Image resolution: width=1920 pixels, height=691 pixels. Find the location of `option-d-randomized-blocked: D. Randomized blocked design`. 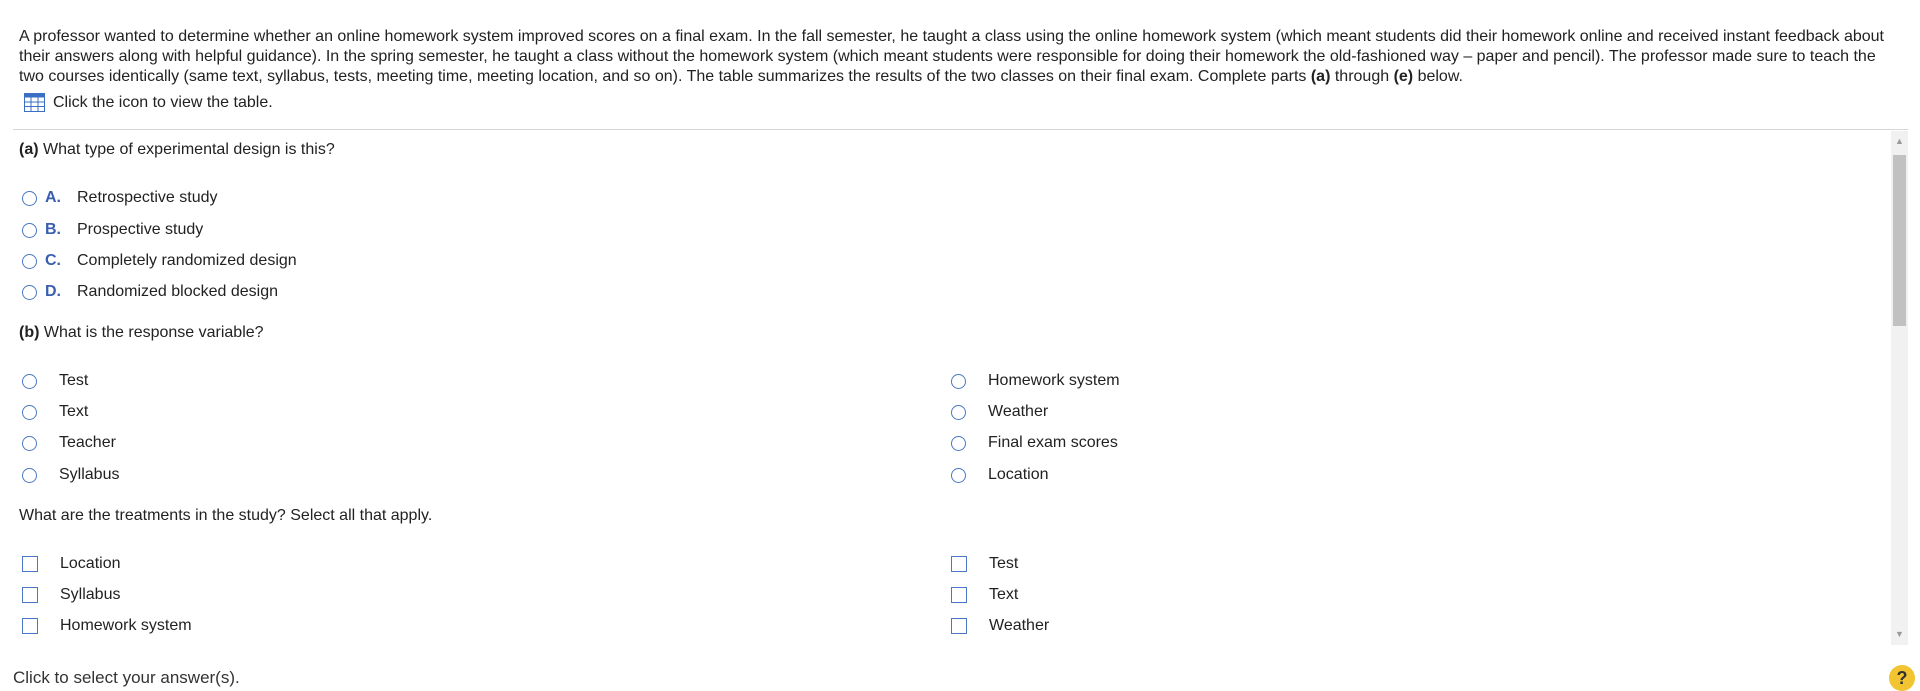

option-d-randomized-blocked: D. Randomized blocked design is located at coordinates (150, 292).